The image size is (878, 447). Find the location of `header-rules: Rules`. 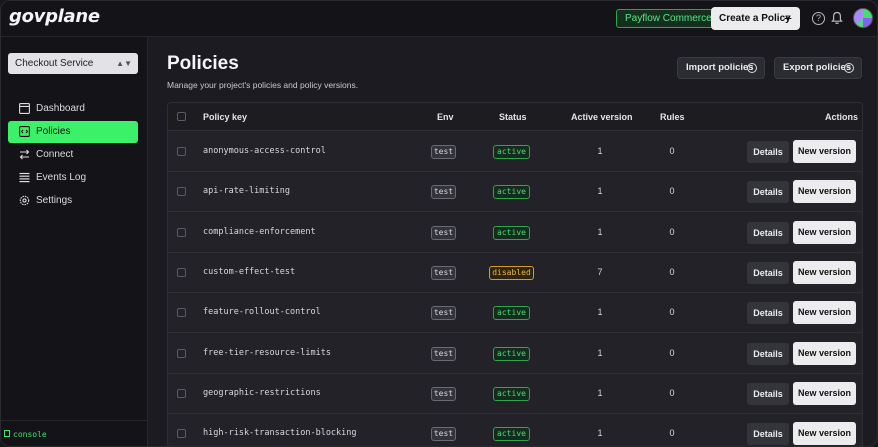

header-rules: Rules is located at coordinates (672, 117).